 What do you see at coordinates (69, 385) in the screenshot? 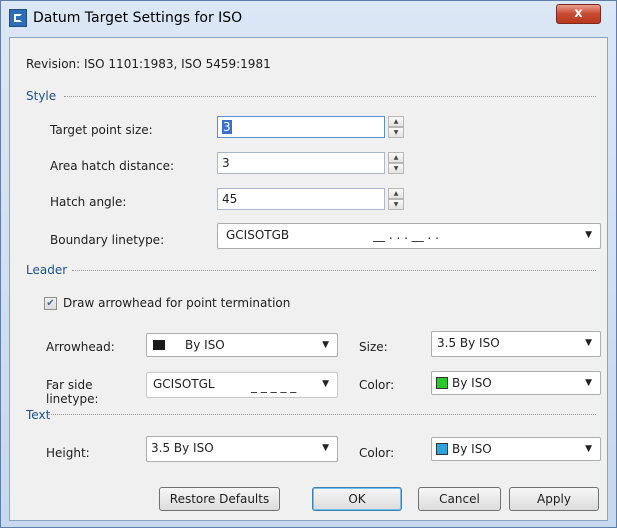
I see `far-side-linetype-label-line1: Far side` at bounding box center [69, 385].